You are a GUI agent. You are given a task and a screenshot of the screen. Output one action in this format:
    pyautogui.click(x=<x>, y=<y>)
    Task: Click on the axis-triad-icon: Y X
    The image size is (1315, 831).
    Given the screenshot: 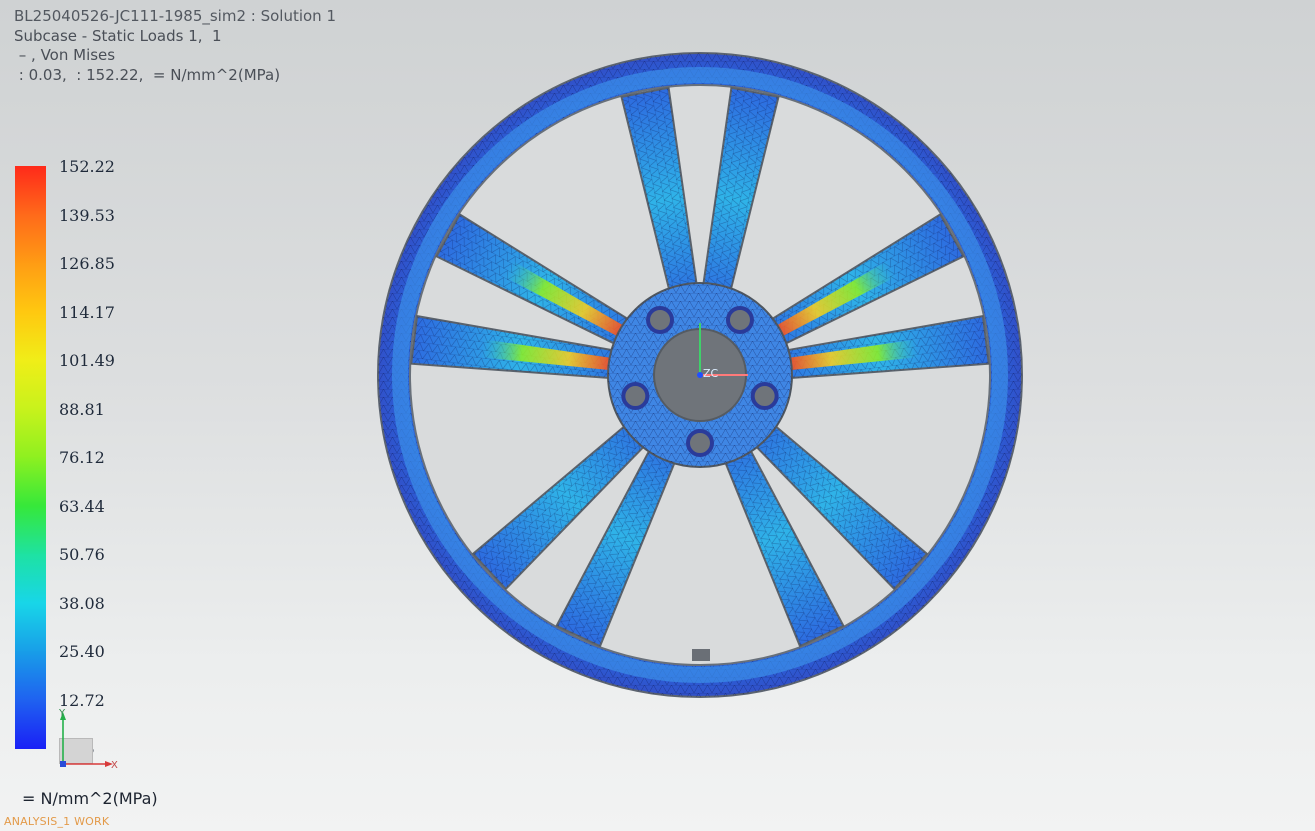 What is the action you would take?
    pyautogui.click(x=88, y=739)
    